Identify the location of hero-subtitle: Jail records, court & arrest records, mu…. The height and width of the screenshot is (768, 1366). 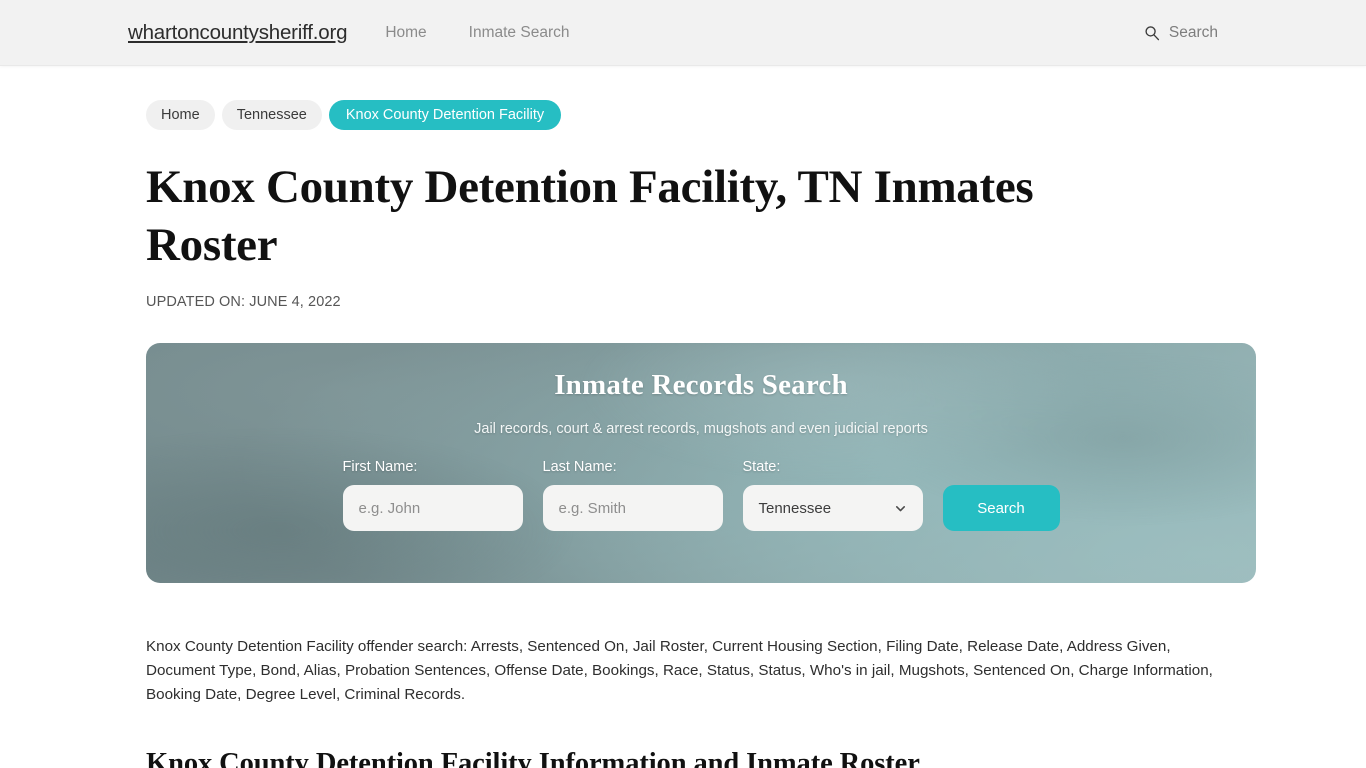
(701, 429).